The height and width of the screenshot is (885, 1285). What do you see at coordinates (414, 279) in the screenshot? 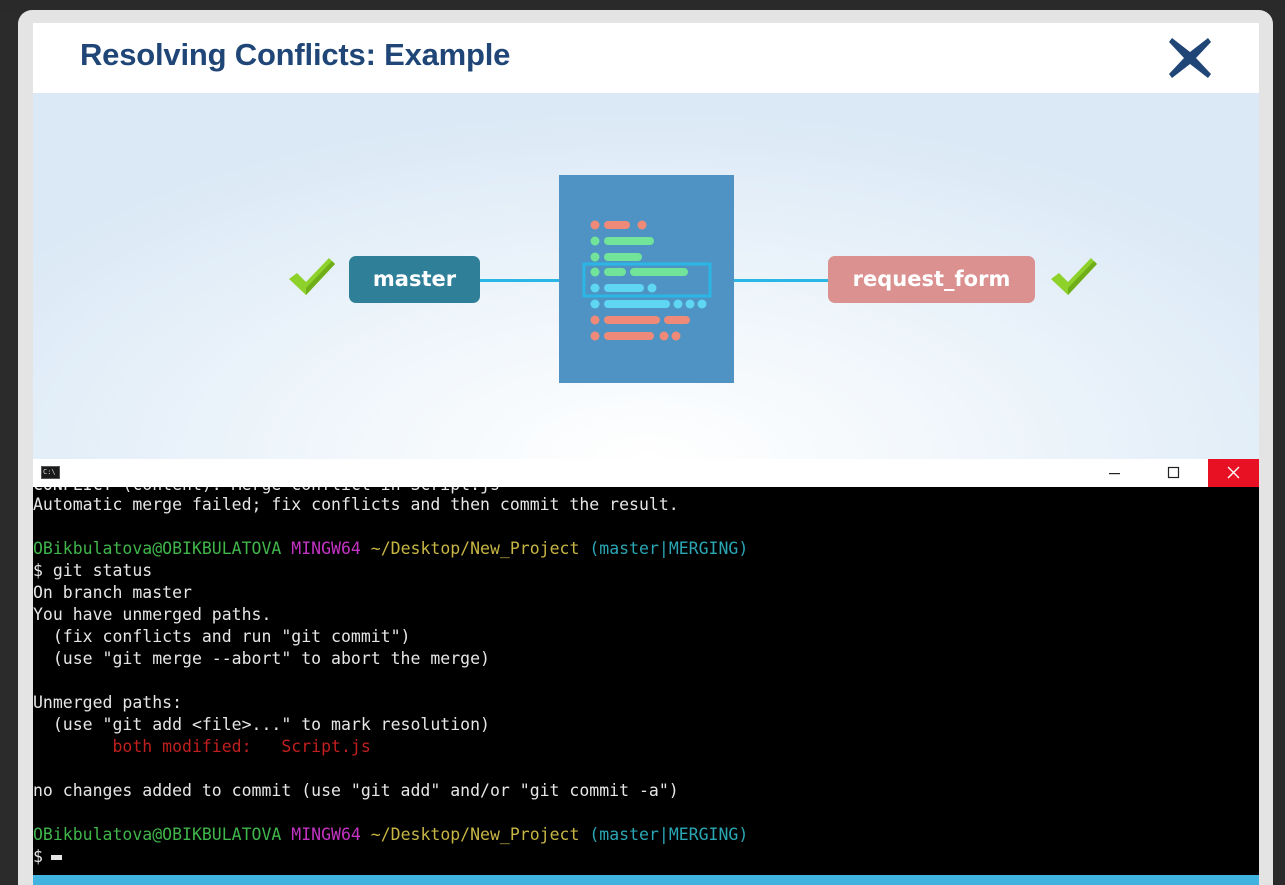
I see `branch-label-master: master` at bounding box center [414, 279].